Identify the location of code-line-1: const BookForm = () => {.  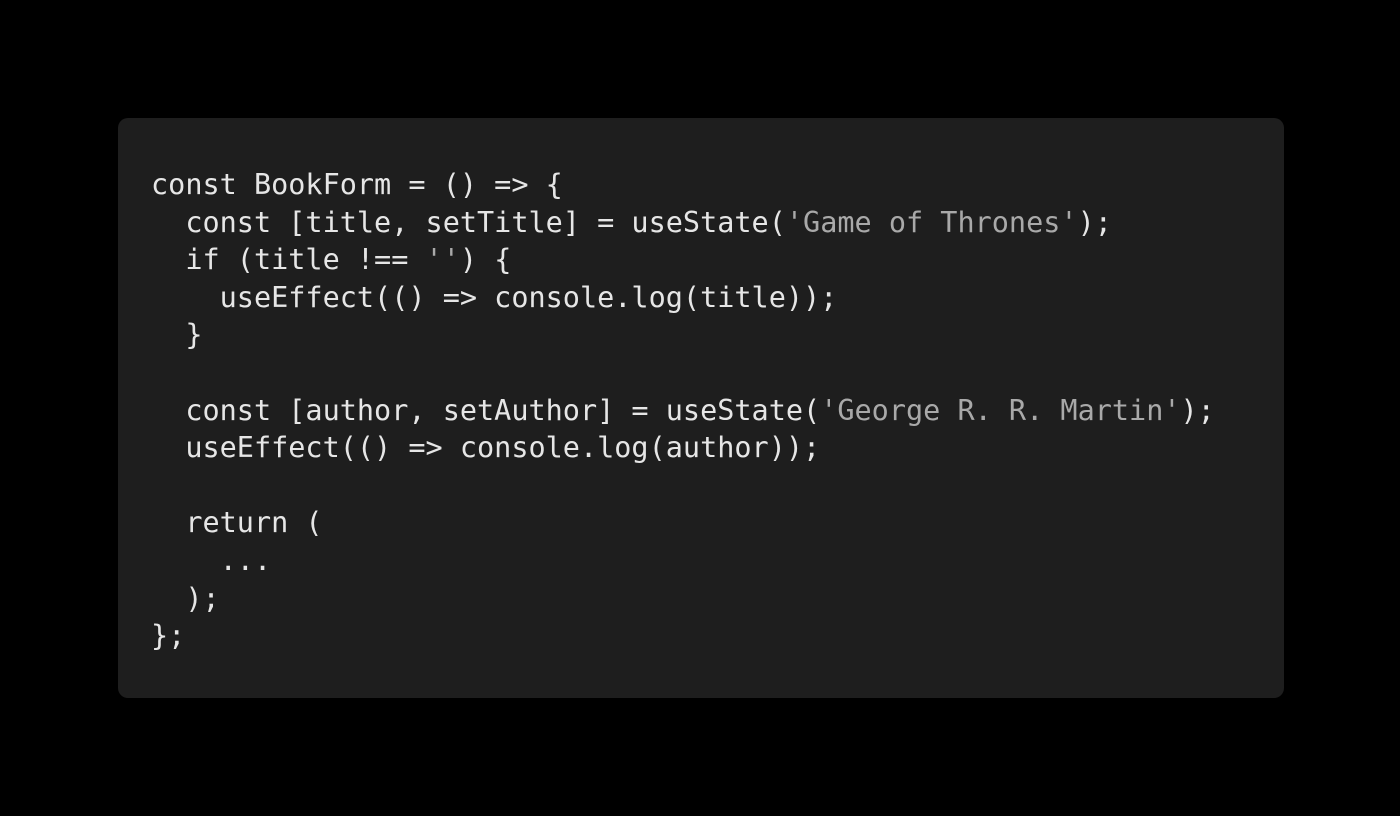
(717, 185).